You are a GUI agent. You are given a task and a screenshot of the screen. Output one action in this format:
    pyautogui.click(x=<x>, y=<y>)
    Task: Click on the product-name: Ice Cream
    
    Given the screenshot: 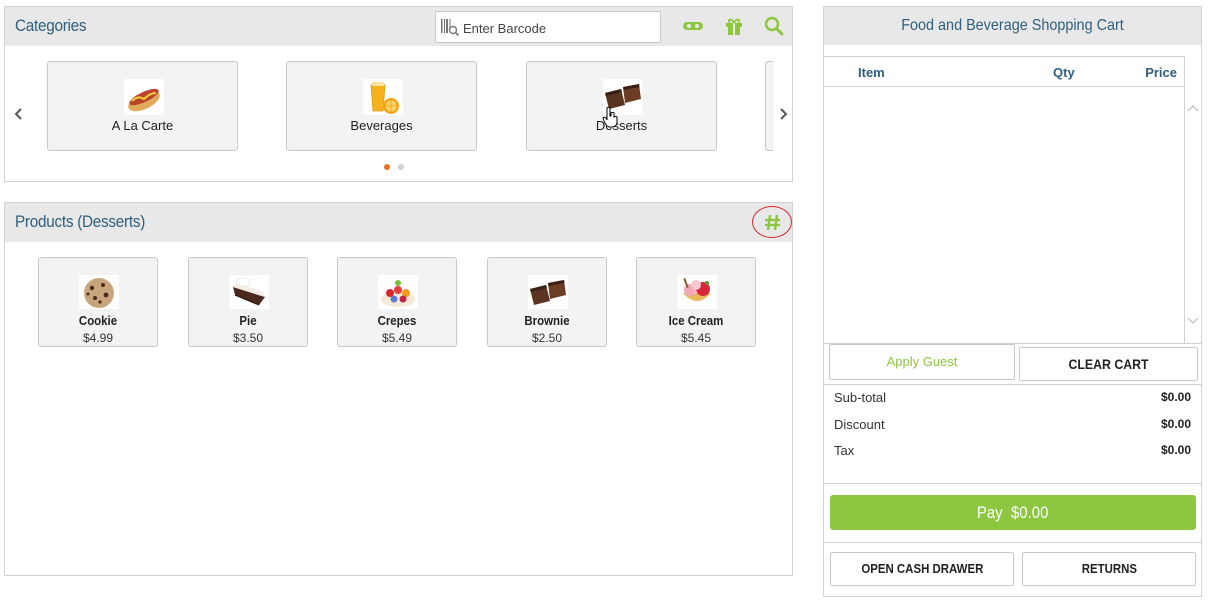 What is the action you would take?
    pyautogui.click(x=696, y=320)
    